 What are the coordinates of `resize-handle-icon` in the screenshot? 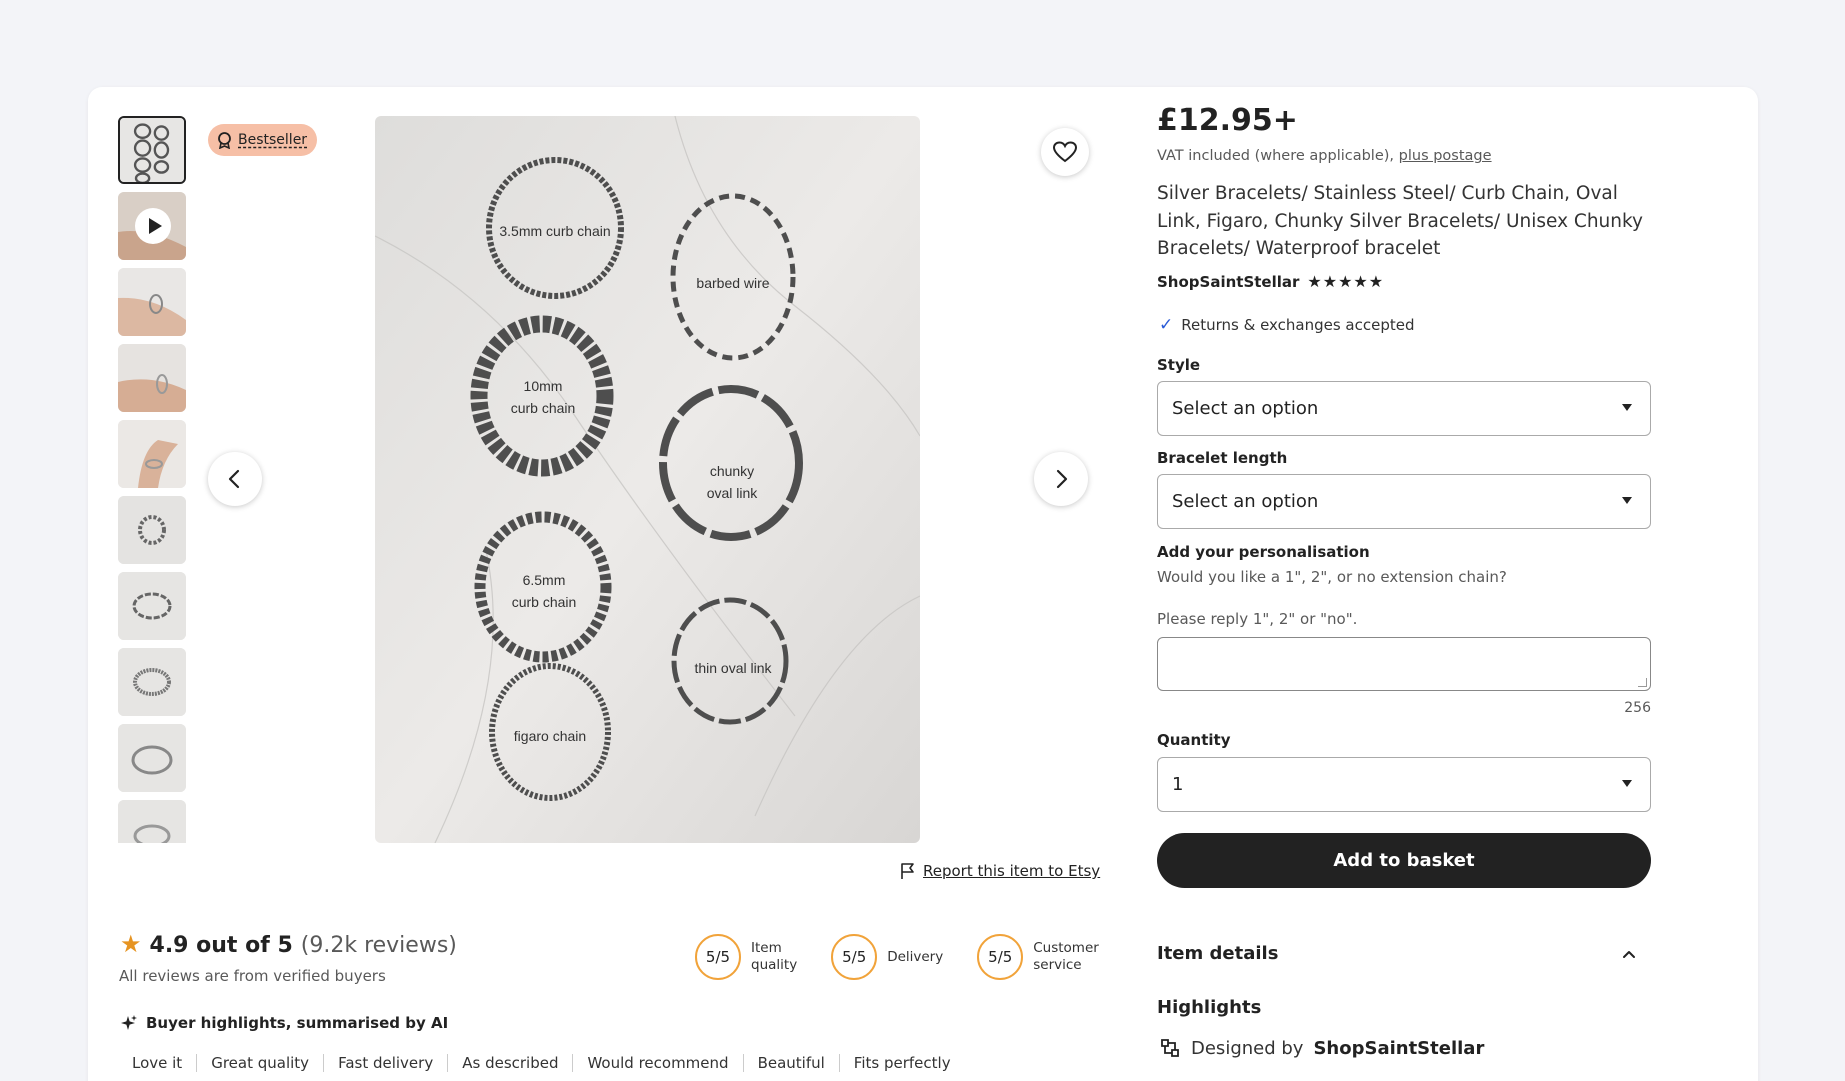 It's located at (1642, 682).